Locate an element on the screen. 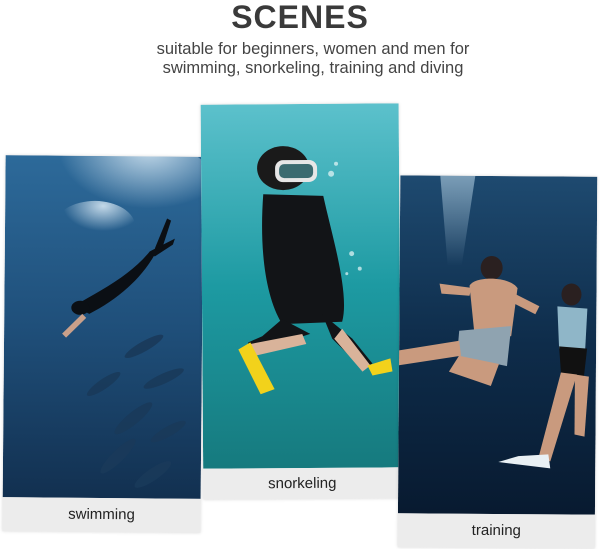 The width and height of the screenshot is (600, 549). card-caption-swimming: swimming is located at coordinates (101, 514).